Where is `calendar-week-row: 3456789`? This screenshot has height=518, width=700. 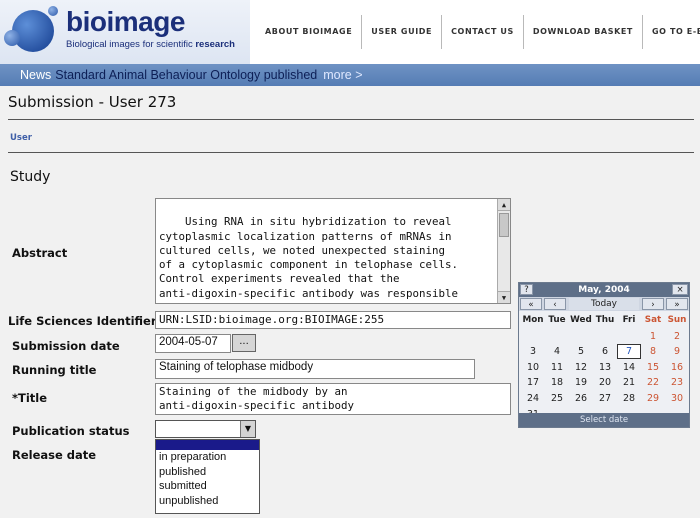 calendar-week-row: 3456789 is located at coordinates (605, 352).